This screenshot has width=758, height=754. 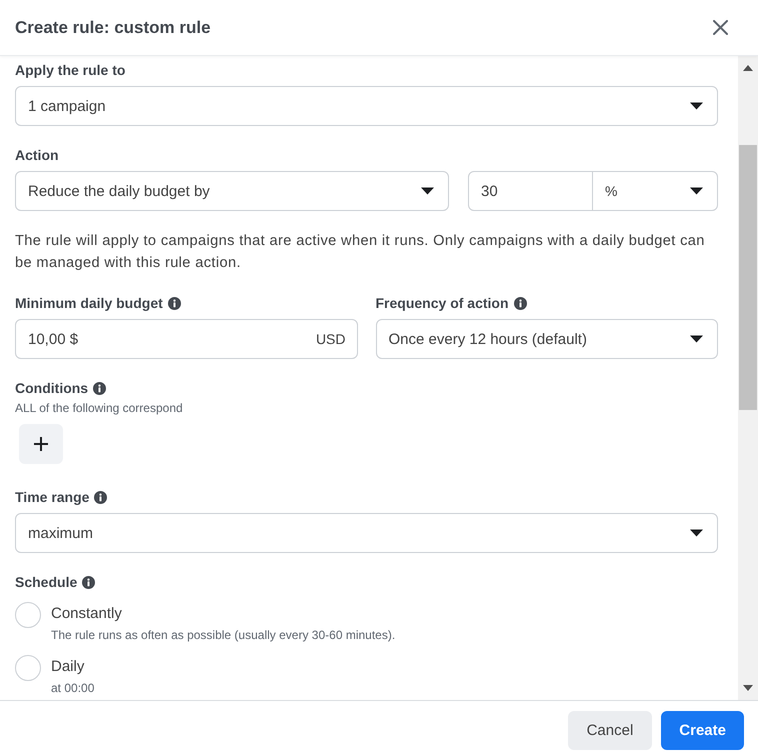 I want to click on create-button: Create, so click(x=702, y=730).